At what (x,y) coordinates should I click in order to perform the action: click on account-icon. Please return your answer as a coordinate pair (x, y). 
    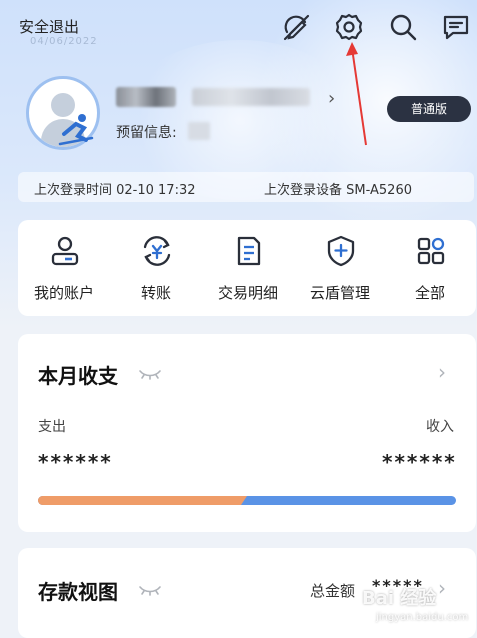
    Looking at the image, I should click on (65, 251).